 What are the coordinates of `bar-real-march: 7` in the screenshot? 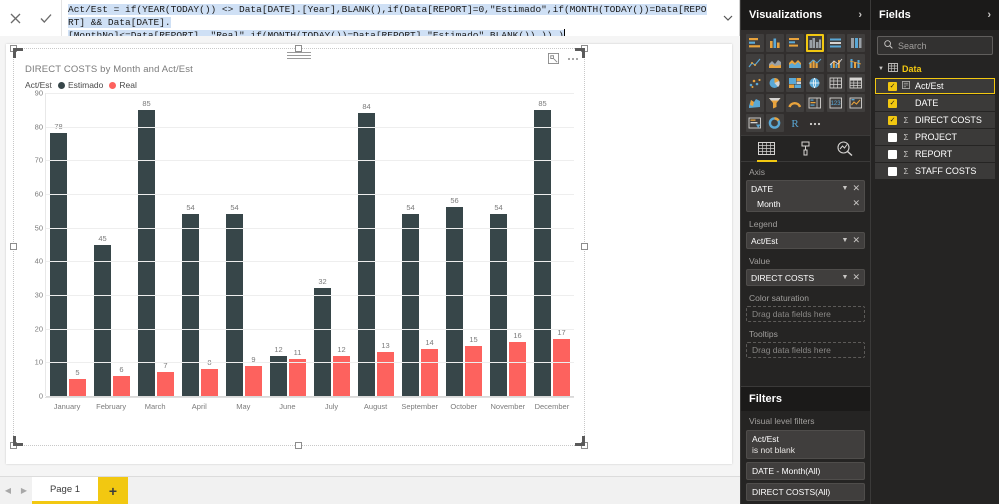 It's located at (165, 378).